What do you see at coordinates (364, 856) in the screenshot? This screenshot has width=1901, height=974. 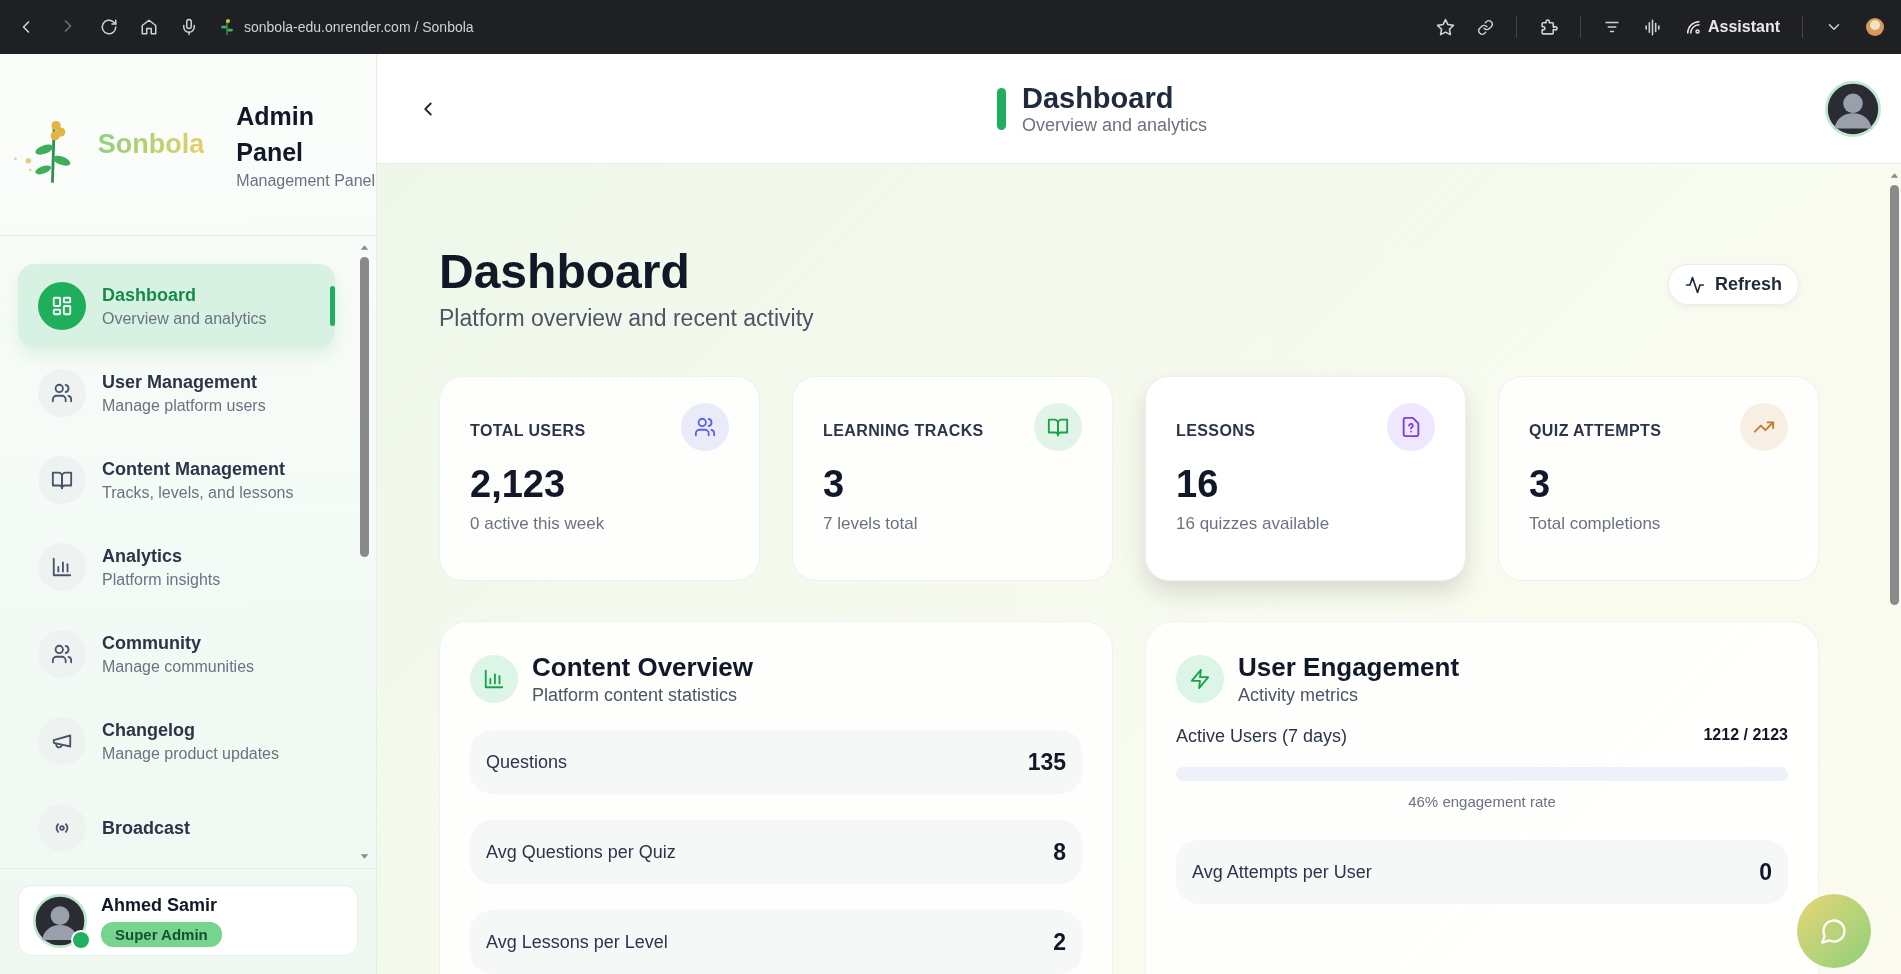 I see `scroll-down-icon` at bounding box center [364, 856].